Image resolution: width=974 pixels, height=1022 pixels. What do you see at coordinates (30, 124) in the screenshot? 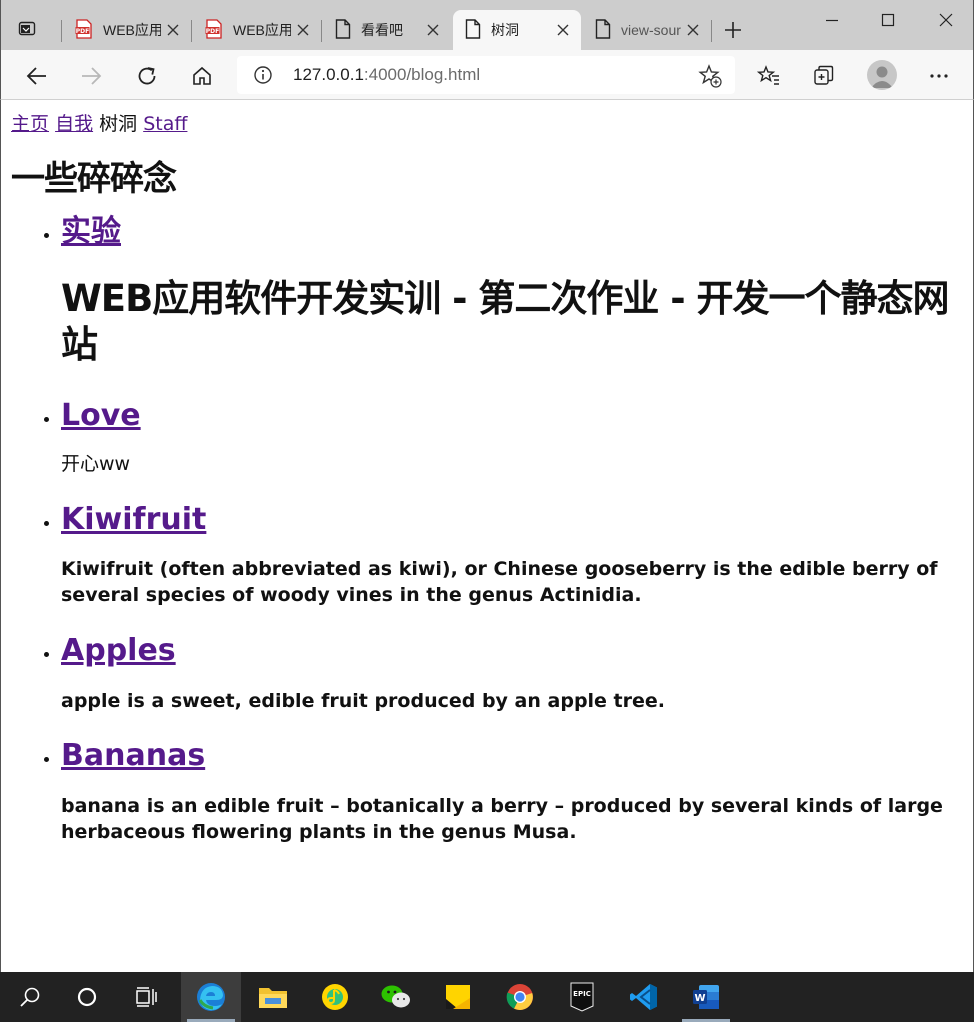
I see `nav-link-home: 主页` at bounding box center [30, 124].